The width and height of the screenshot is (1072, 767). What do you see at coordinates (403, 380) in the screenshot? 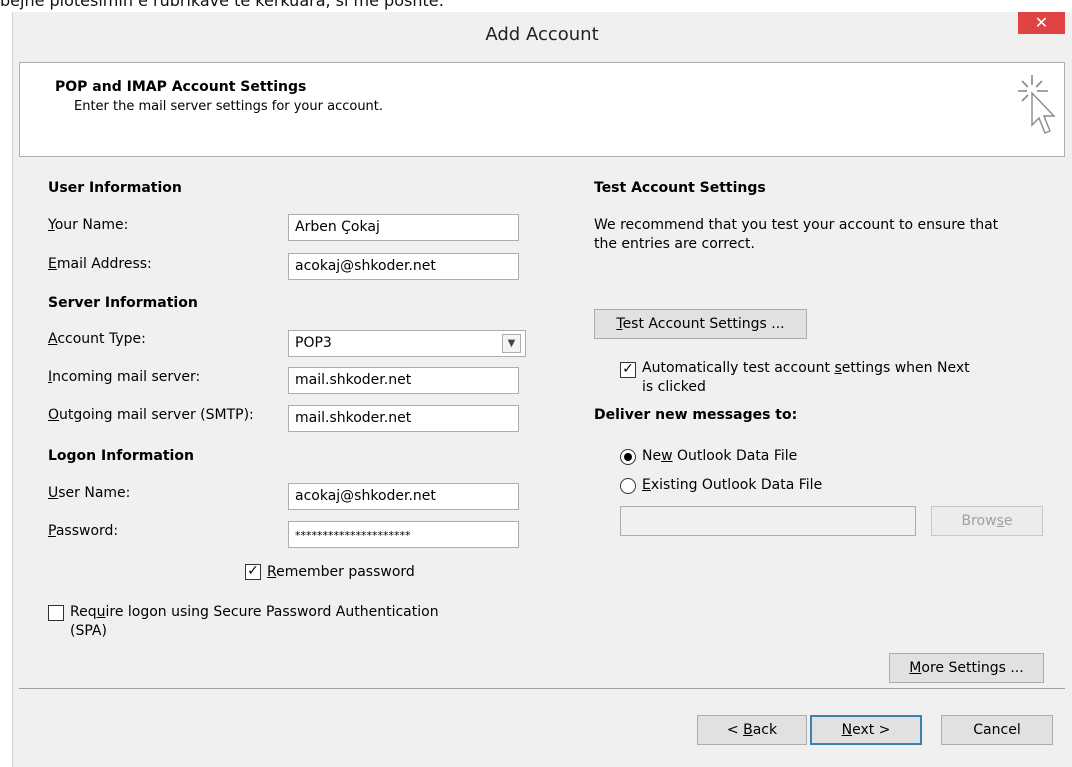
I see `incoming-server-input: mail.shkoder.net` at bounding box center [403, 380].